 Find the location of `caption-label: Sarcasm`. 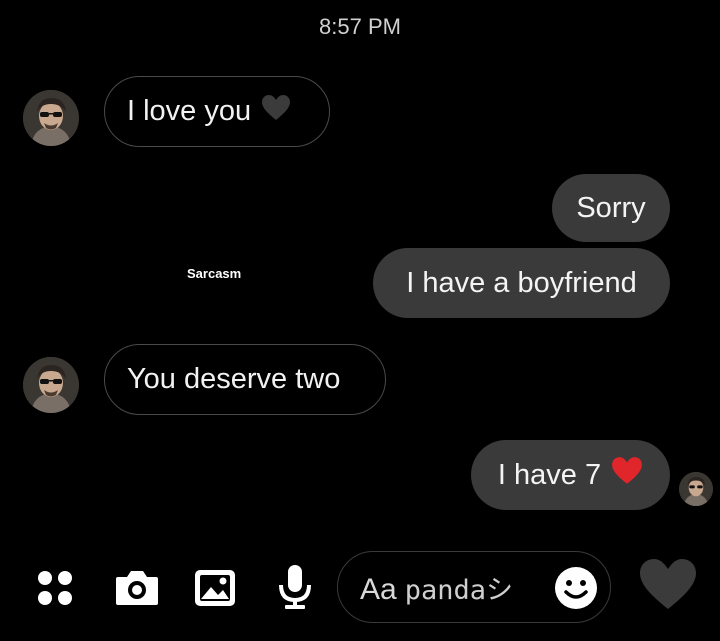

caption-label: Sarcasm is located at coordinates (214, 273).